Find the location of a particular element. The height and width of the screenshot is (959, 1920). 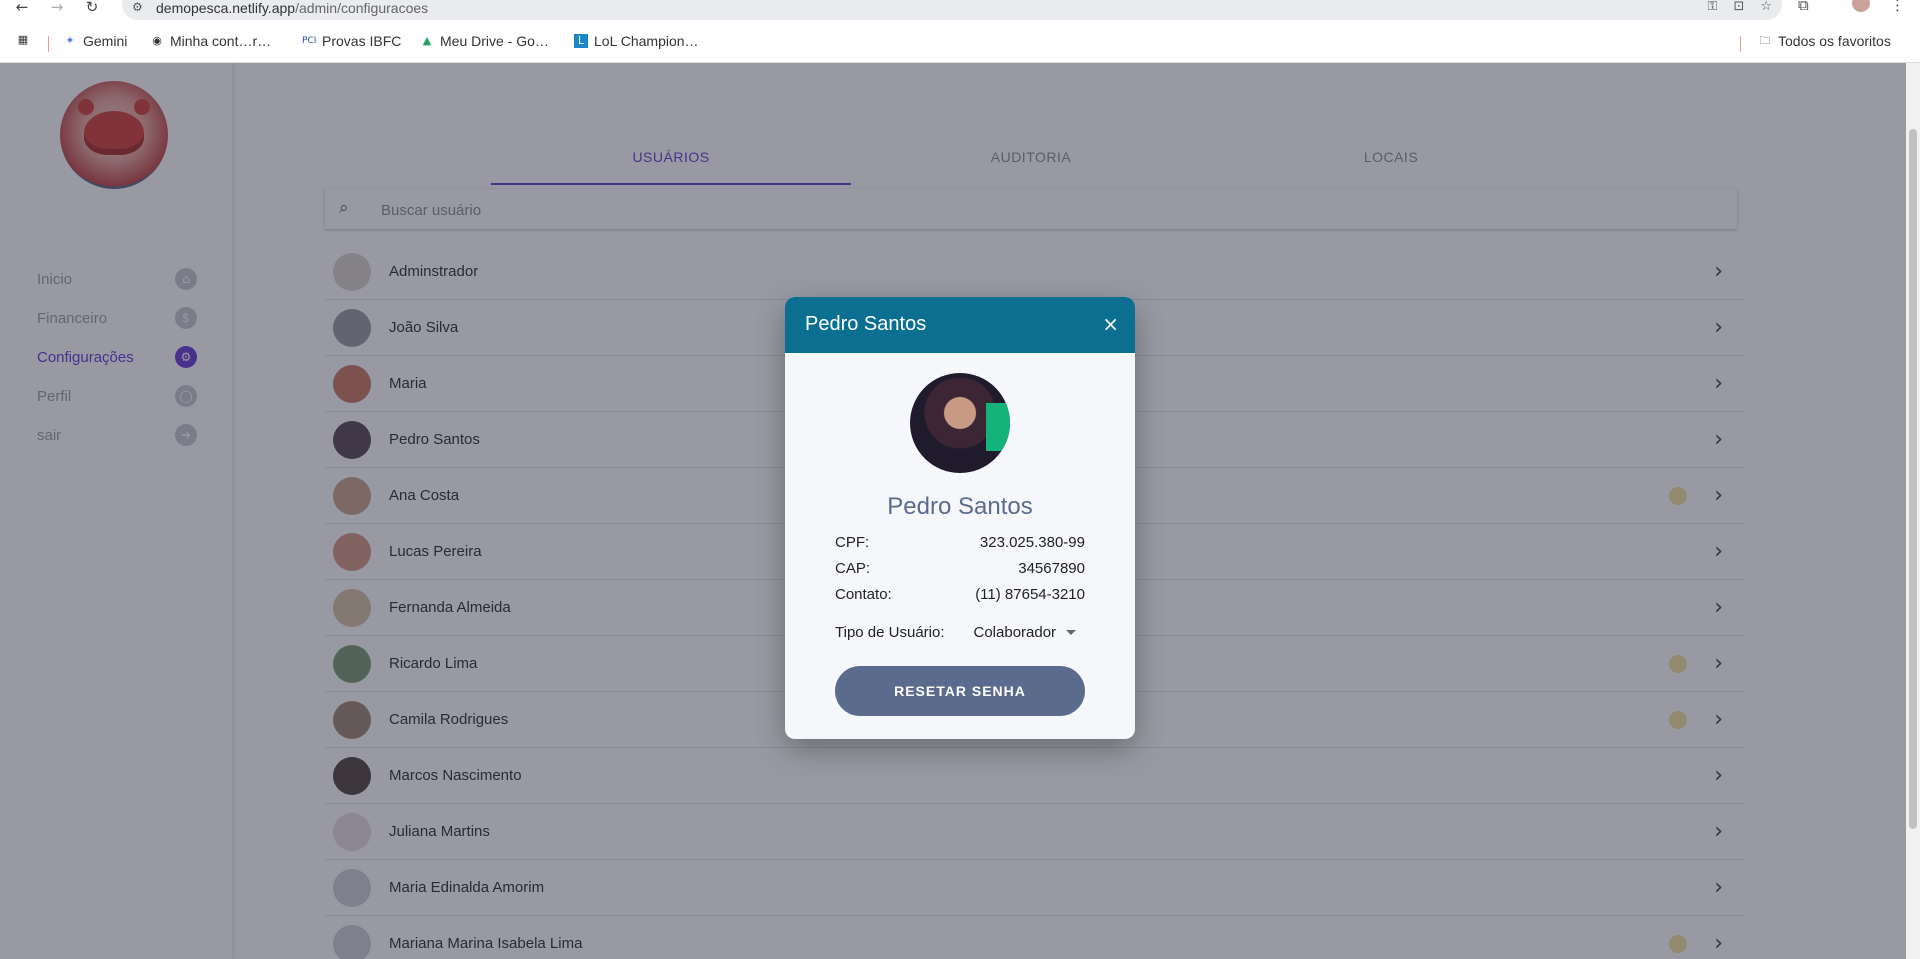

user-photo is located at coordinates (960, 423).